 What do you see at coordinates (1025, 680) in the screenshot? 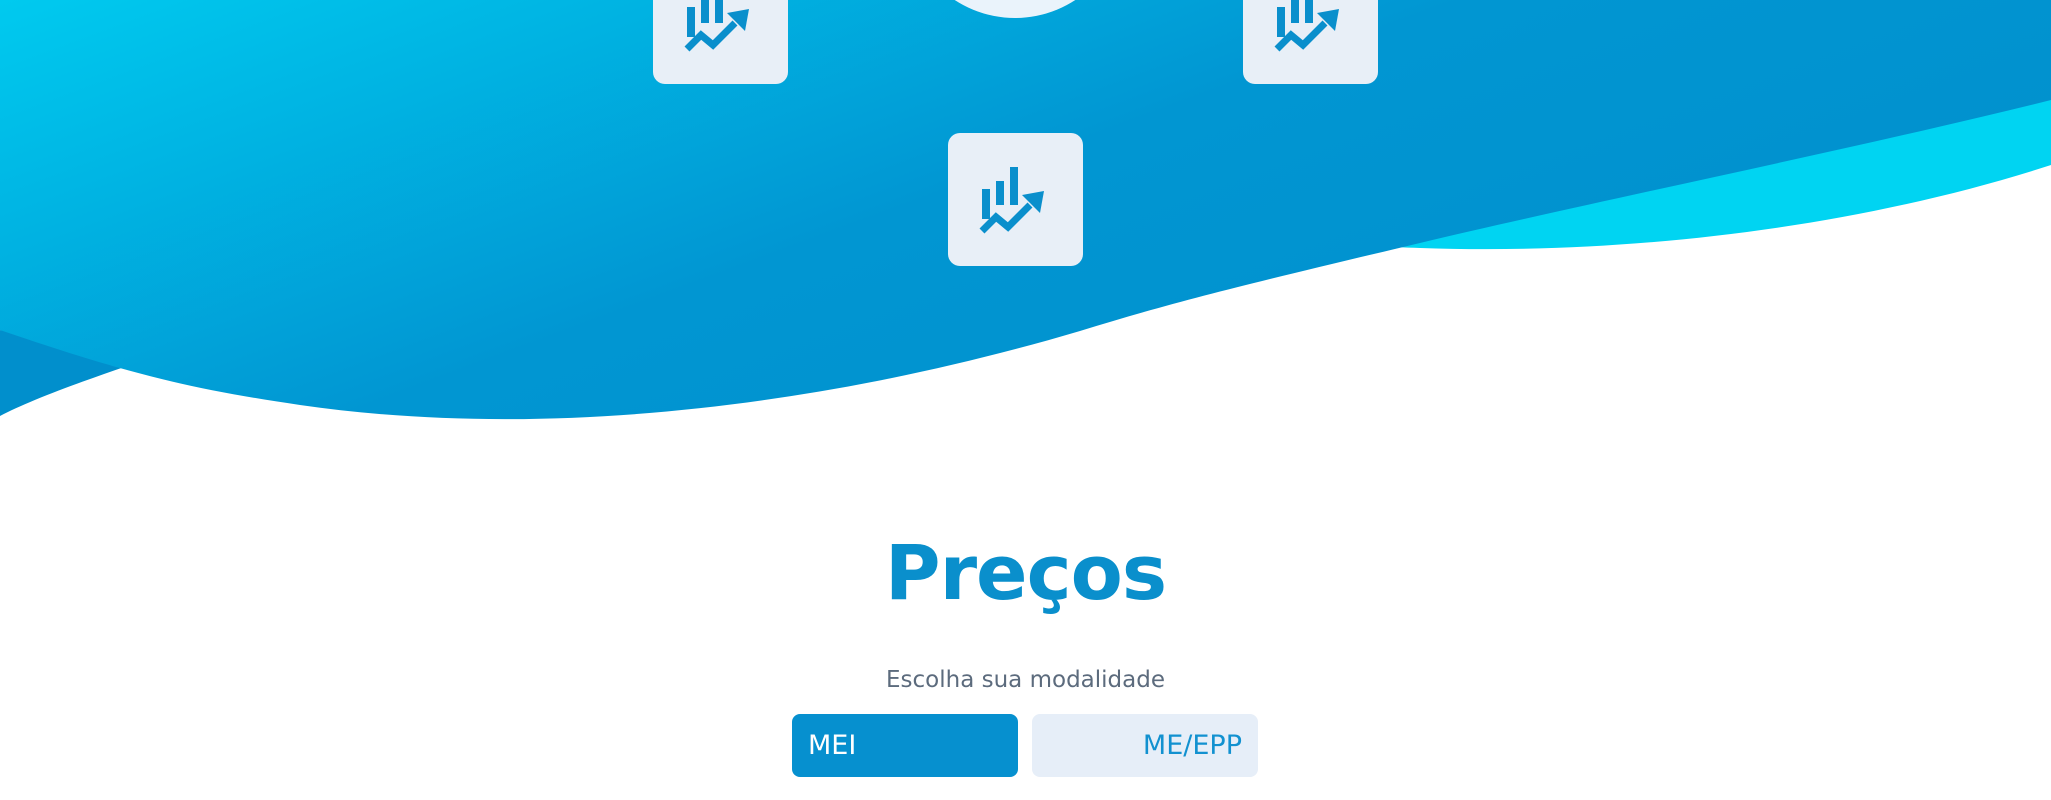
I see `pricing-subtitle: Escolha sua modalidade` at bounding box center [1025, 680].